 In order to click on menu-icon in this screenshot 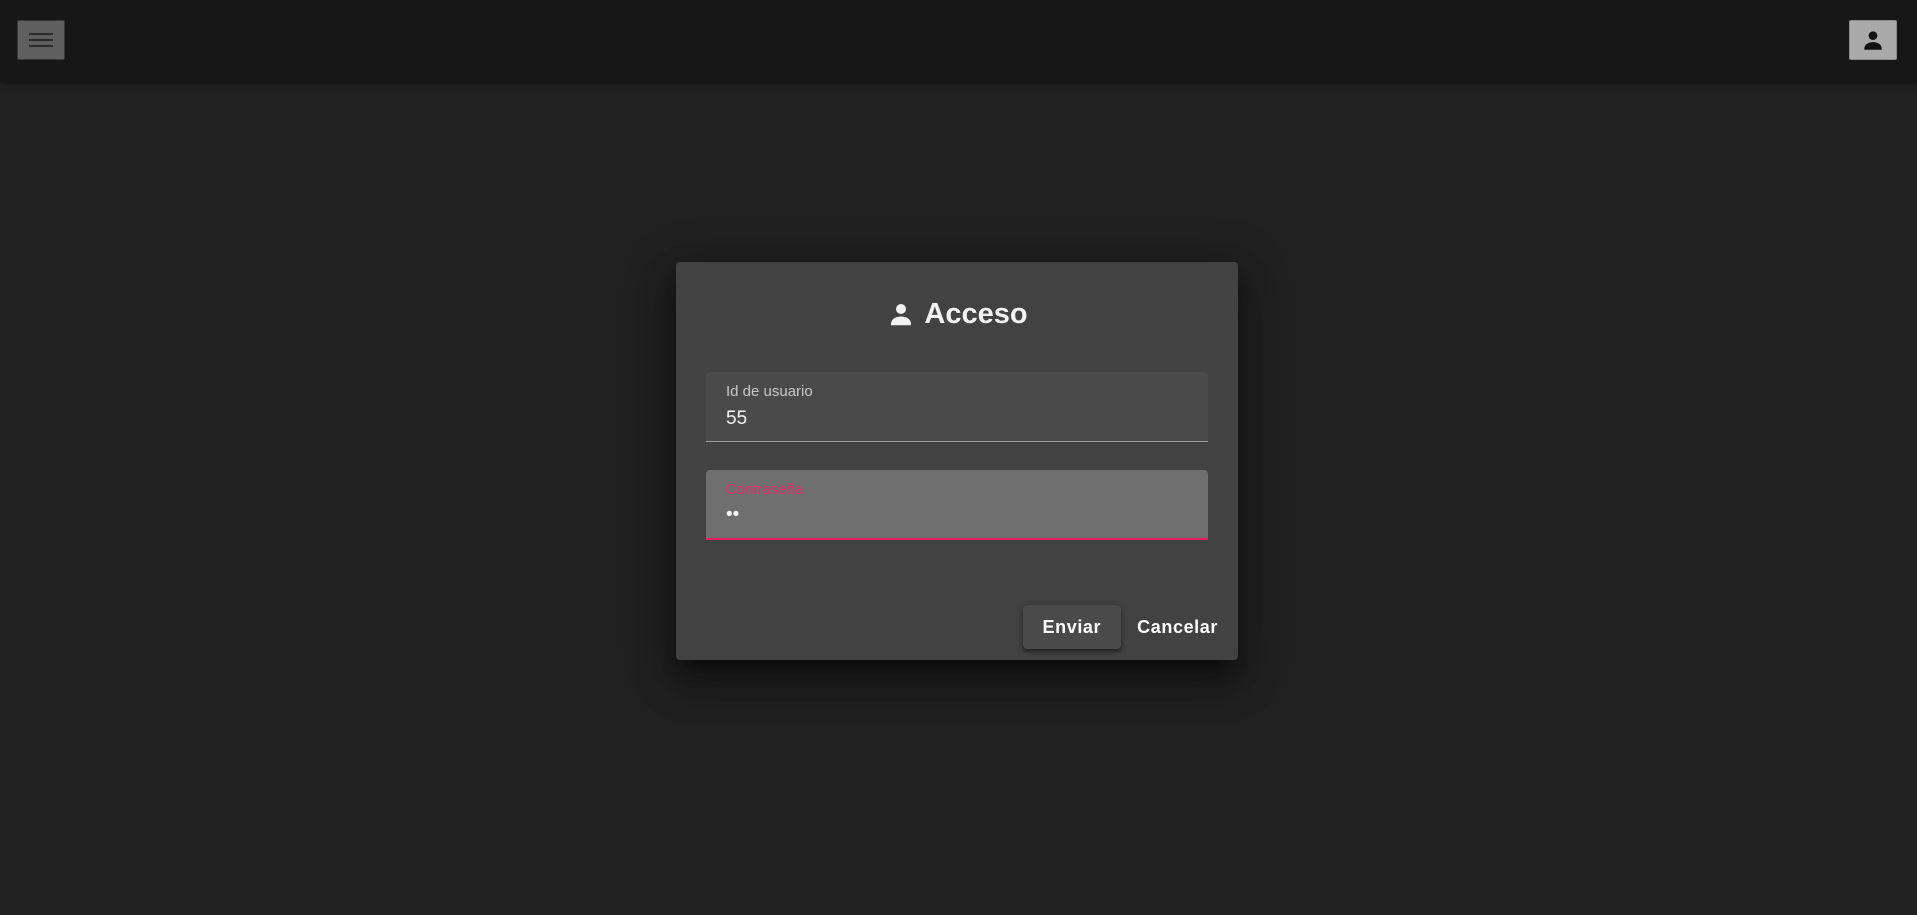, I will do `click(41, 40)`.